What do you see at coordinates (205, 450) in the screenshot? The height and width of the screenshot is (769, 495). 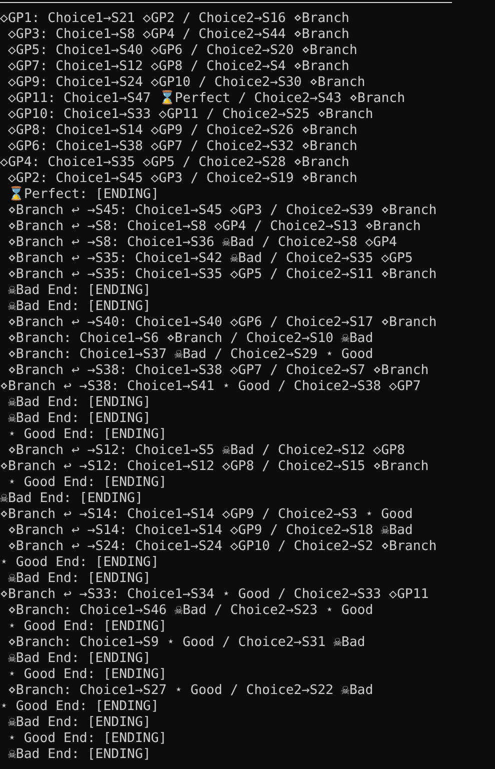 I see `output-line: ⋄Branch ↩ →S12: Choice1→S5 ☠Bad / Choice2→S12 ◇GP8` at bounding box center [205, 450].